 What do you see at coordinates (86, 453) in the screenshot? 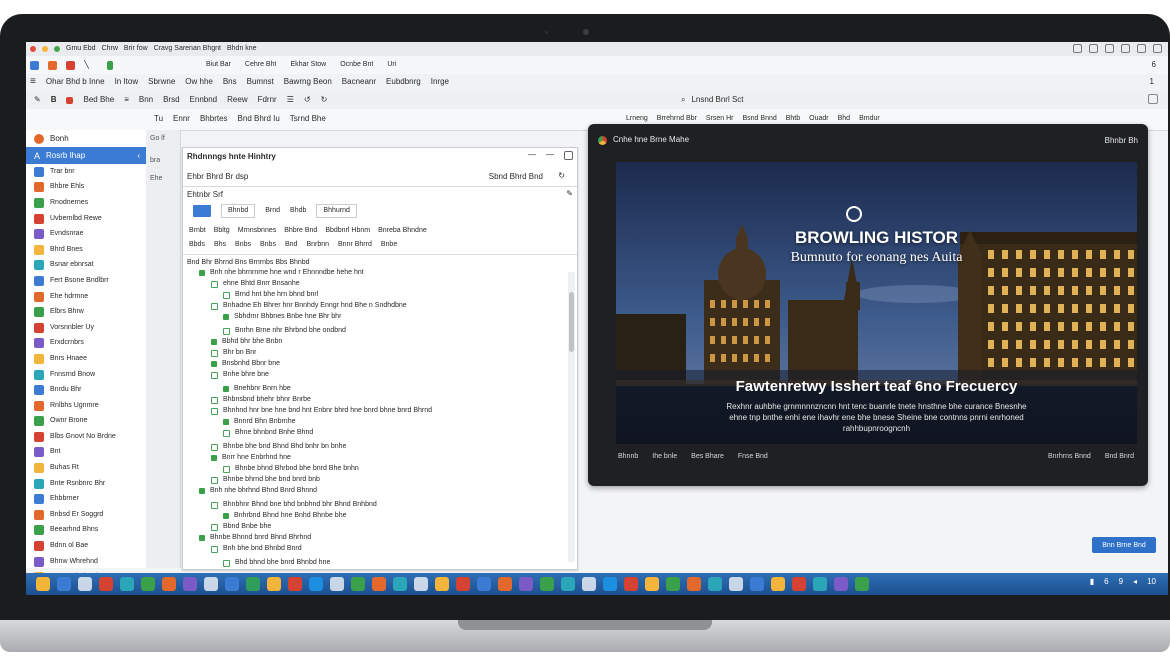
I see `sidebar-item: Bnt` at bounding box center [86, 453].